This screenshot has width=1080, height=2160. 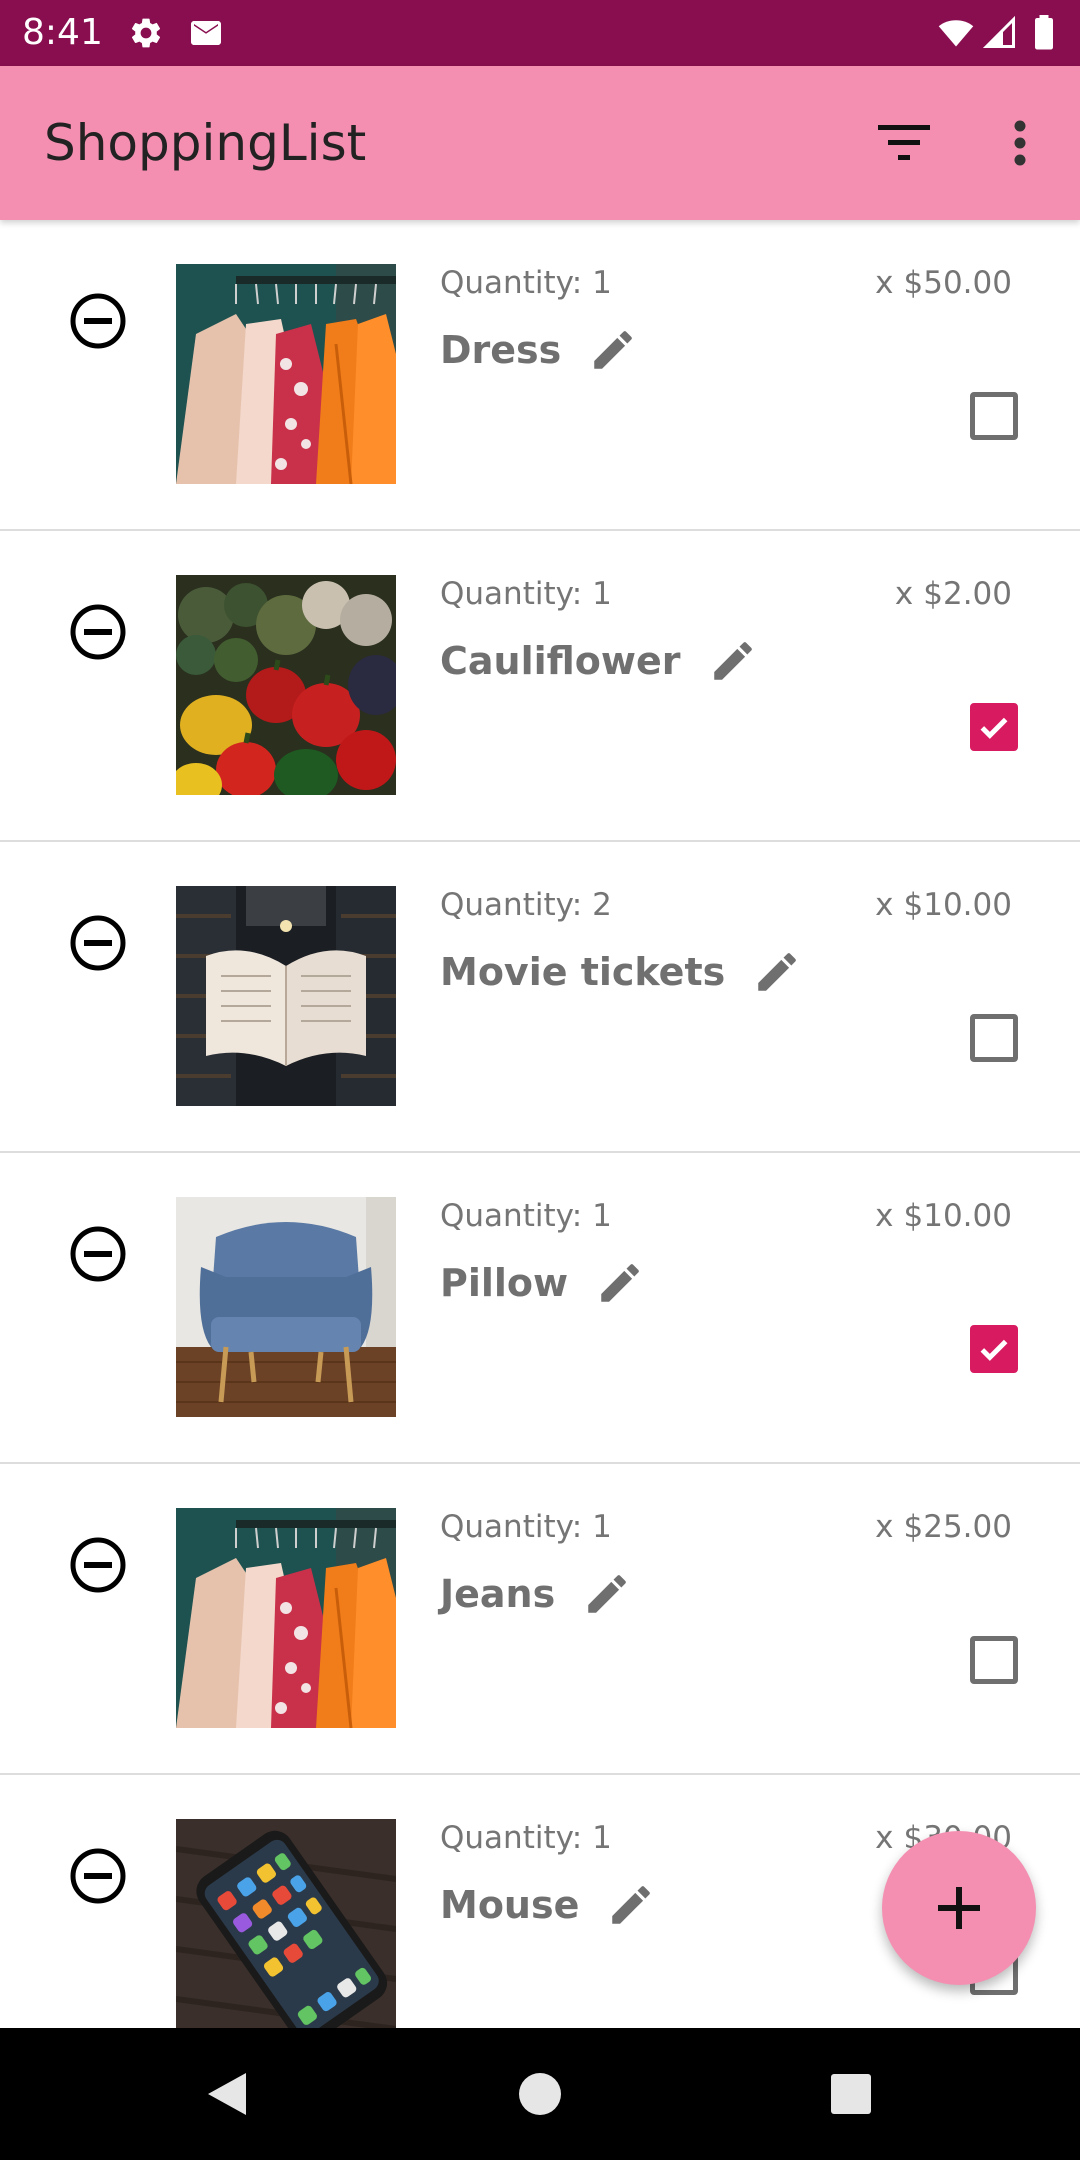 I want to click on quantity-text: Quantity: 2, so click(x=526, y=905).